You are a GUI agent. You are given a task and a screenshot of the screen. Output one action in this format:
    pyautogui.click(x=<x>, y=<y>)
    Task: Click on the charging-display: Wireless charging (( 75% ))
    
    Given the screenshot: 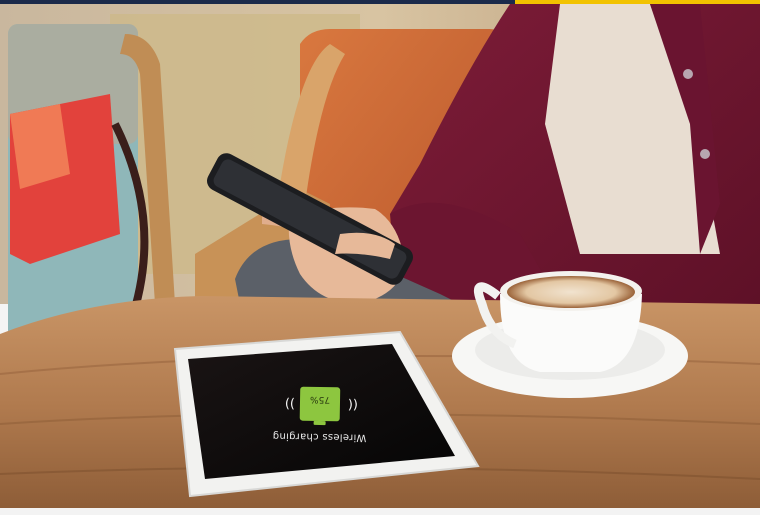 What is the action you would take?
    pyautogui.click(x=319, y=402)
    